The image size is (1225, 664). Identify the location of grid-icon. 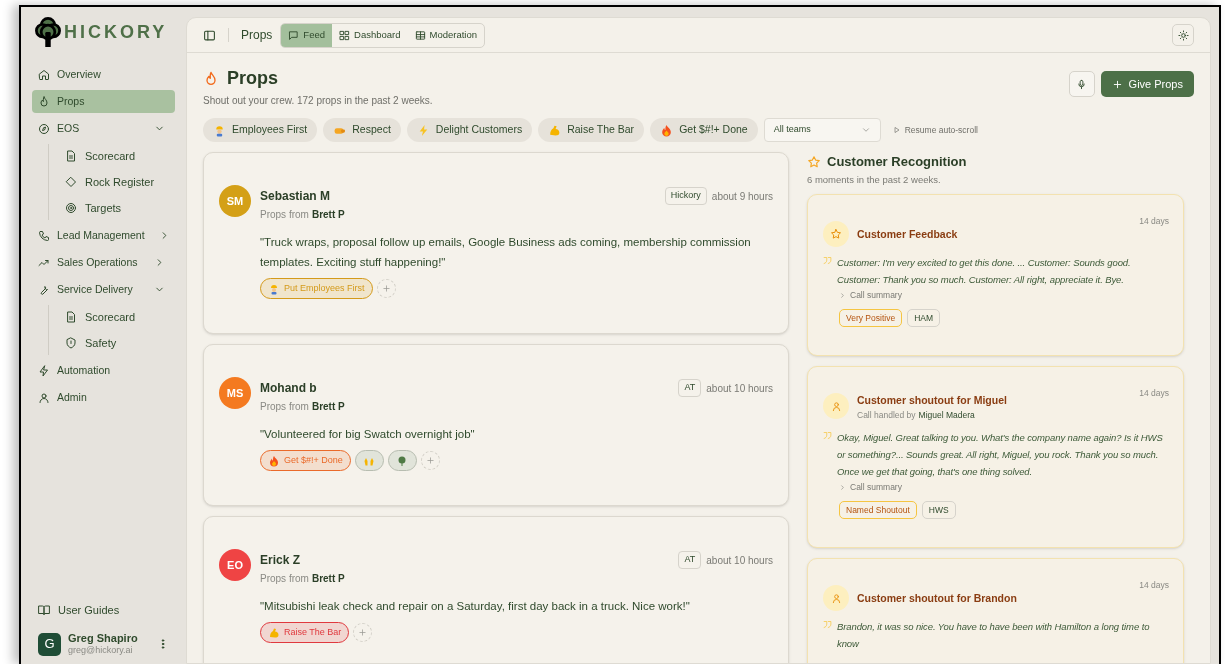
(344, 35).